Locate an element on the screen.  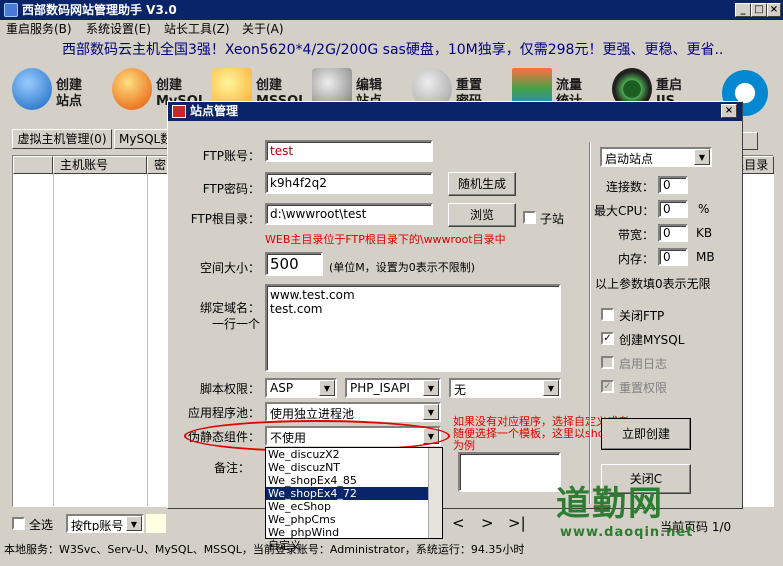
create-mysql-label: 创建MYSQL is located at coordinates (652, 340).